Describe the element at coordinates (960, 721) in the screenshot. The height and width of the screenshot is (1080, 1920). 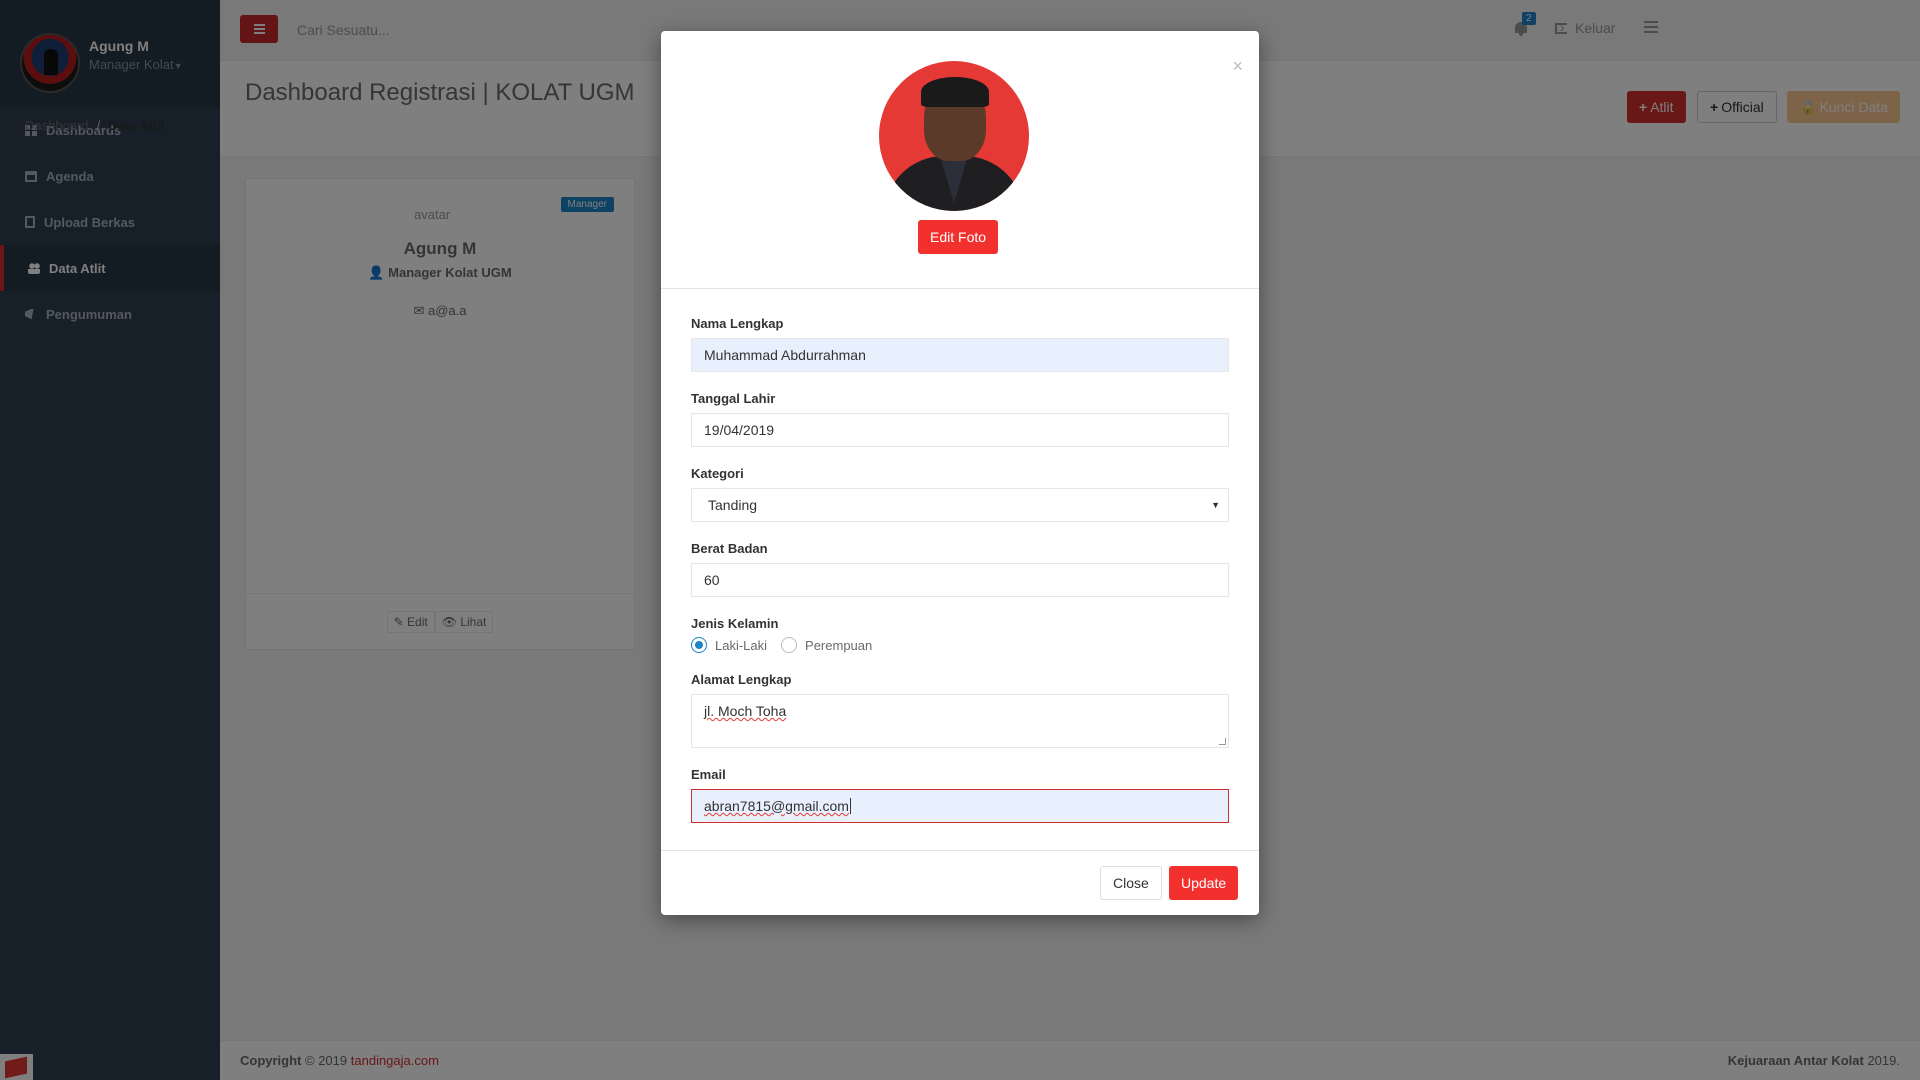
I see `alamat-textarea: jl. Moch Toha` at that location.